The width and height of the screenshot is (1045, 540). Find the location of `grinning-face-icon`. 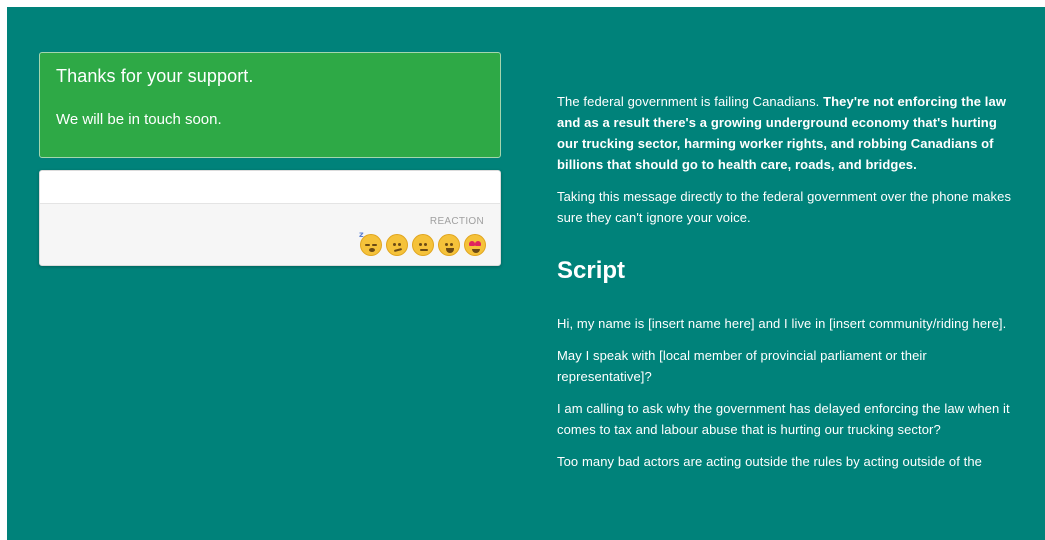

grinning-face-icon is located at coordinates (449, 245).